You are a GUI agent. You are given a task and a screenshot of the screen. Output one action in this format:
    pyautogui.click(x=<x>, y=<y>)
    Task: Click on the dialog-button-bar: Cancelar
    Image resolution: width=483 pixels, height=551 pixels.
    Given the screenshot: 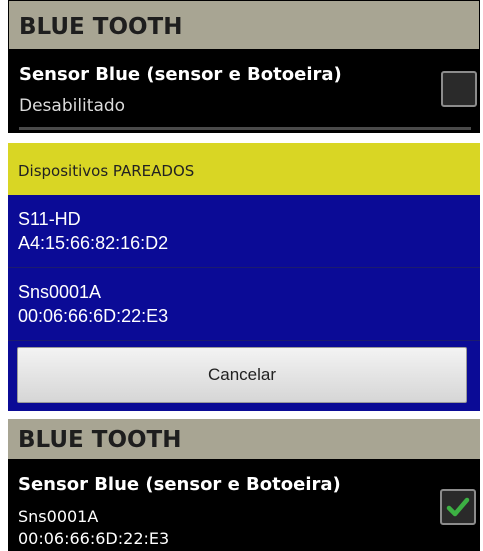 What is the action you would take?
    pyautogui.click(x=244, y=376)
    